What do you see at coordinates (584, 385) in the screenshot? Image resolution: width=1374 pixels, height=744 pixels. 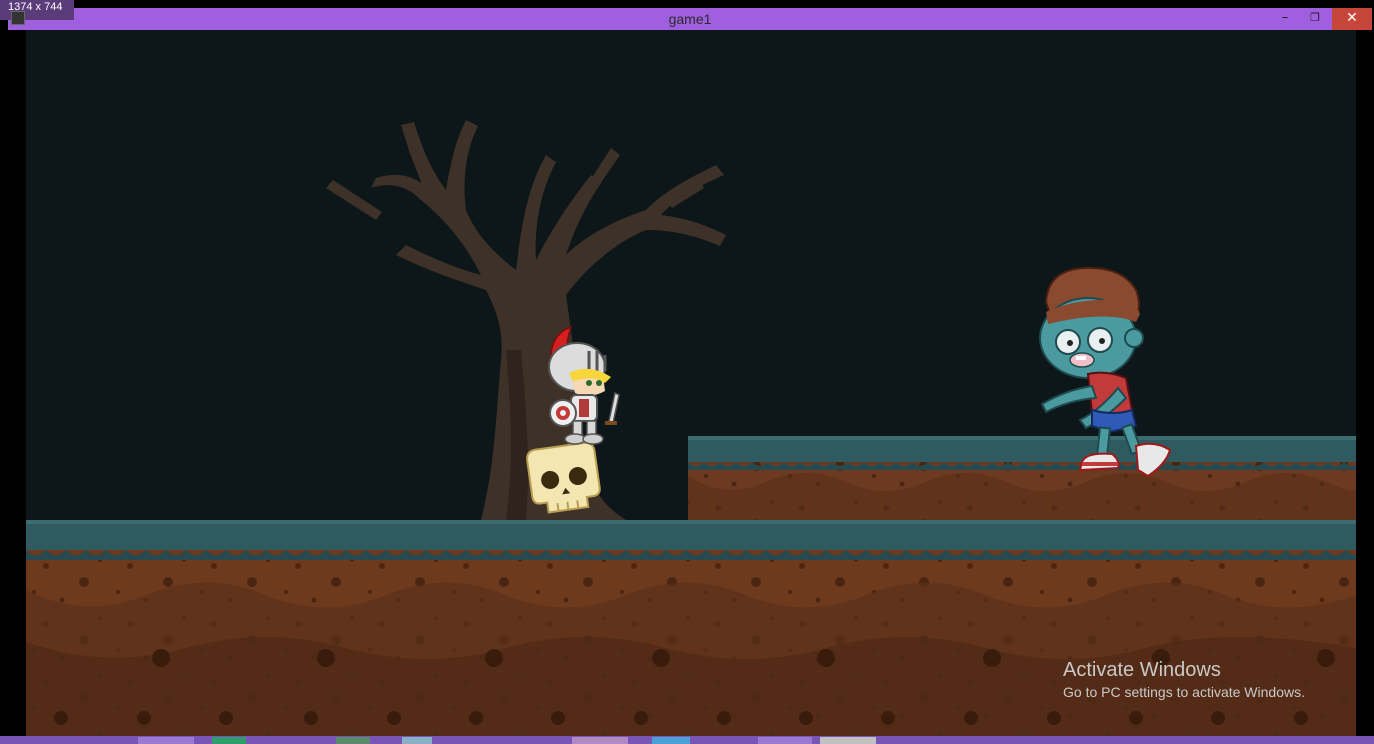 I see `knight-player` at bounding box center [584, 385].